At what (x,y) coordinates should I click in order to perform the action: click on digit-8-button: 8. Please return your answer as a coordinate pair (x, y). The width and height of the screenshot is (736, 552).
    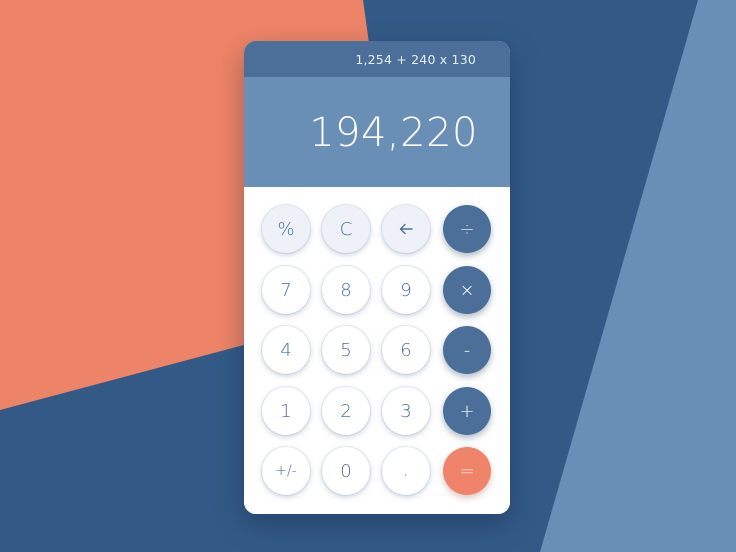
    Looking at the image, I should click on (346, 290).